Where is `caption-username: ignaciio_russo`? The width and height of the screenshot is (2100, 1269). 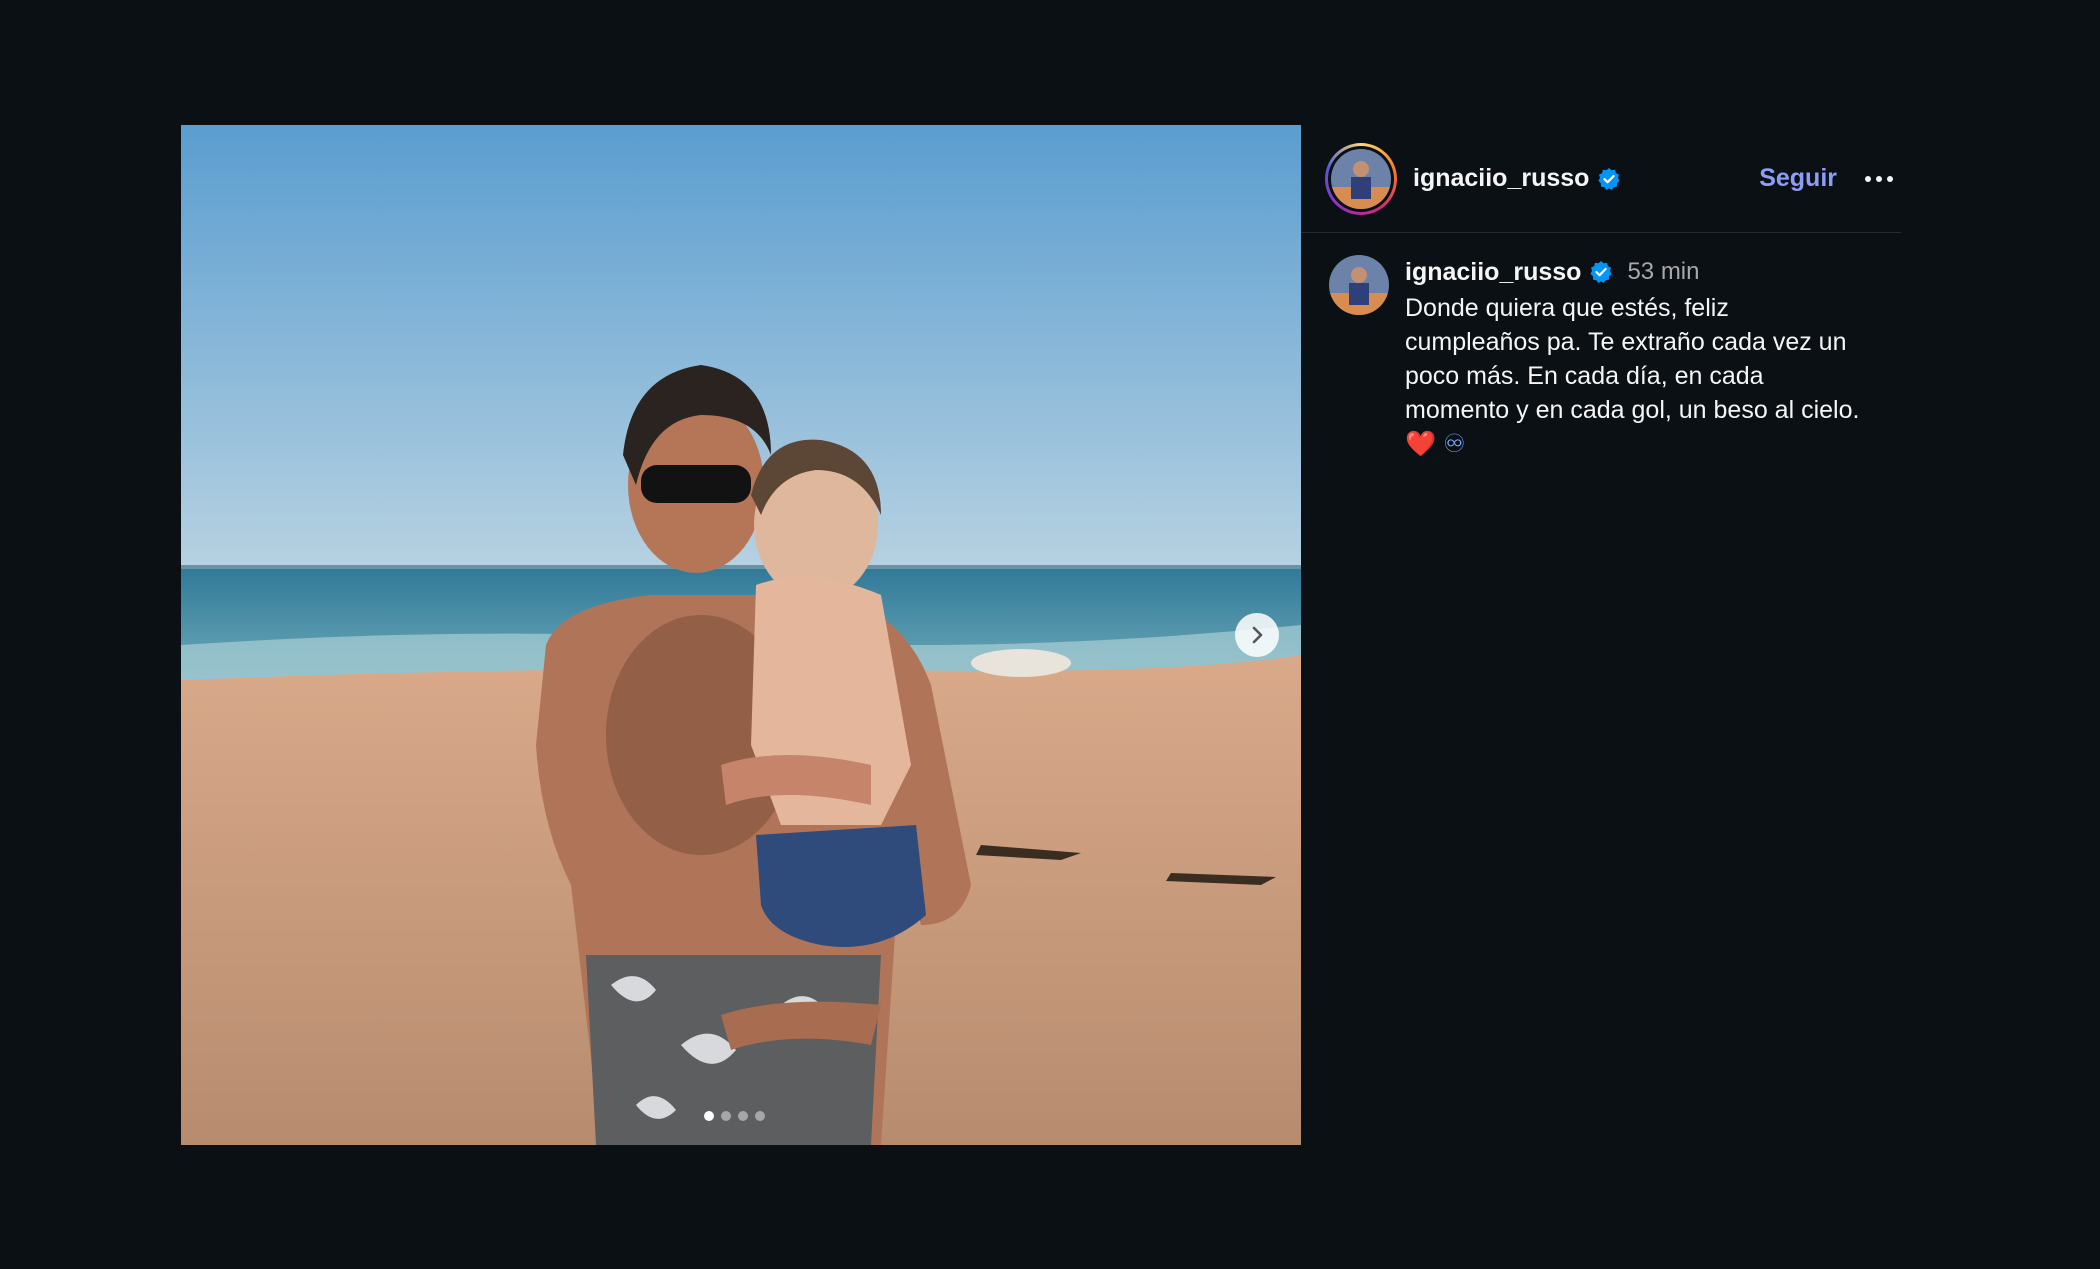
caption-username: ignaciio_russo is located at coordinates (1493, 272).